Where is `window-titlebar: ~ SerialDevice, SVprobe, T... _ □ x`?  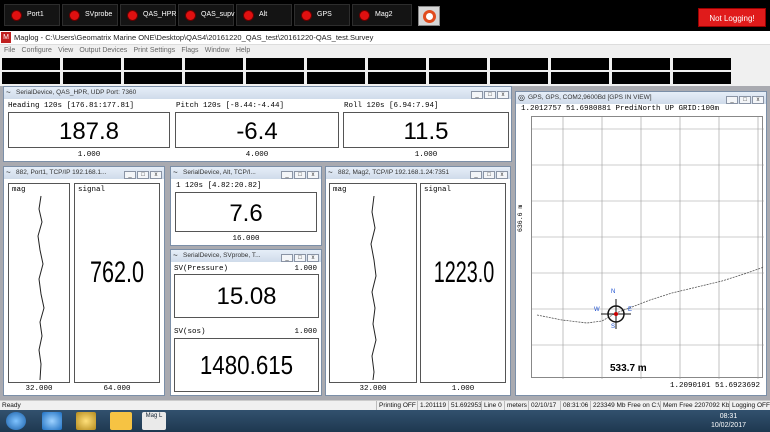
window-titlebar: ~ SerialDevice, SVprobe, T... _ □ x is located at coordinates (246, 256).